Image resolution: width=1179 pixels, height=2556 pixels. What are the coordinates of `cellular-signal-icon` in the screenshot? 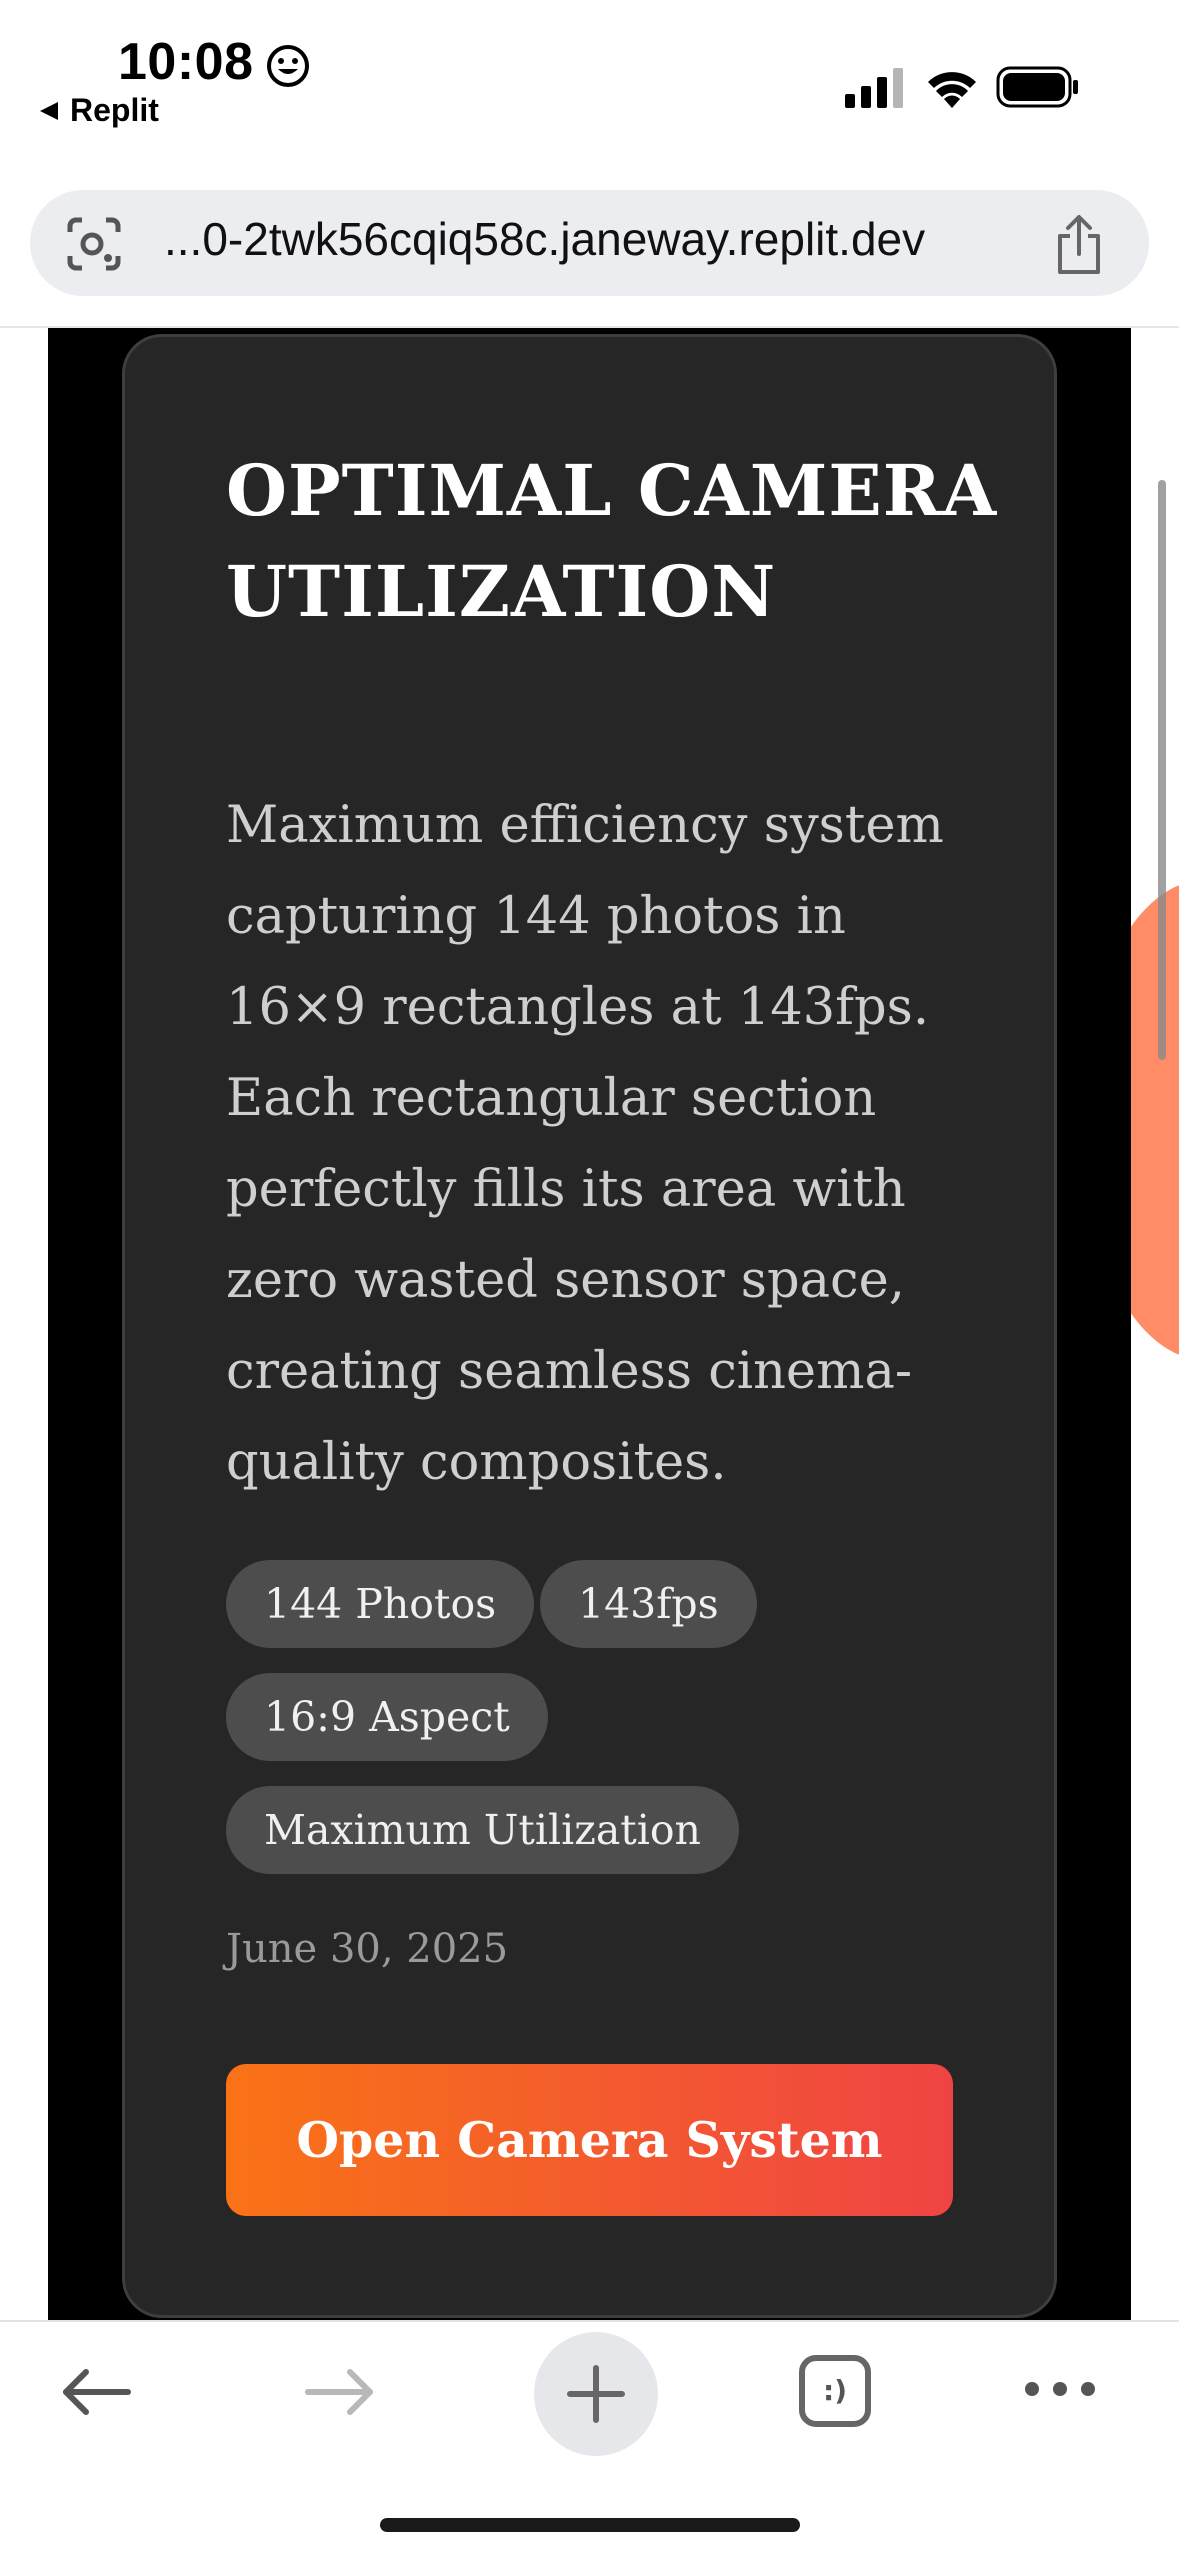 It's located at (874, 88).